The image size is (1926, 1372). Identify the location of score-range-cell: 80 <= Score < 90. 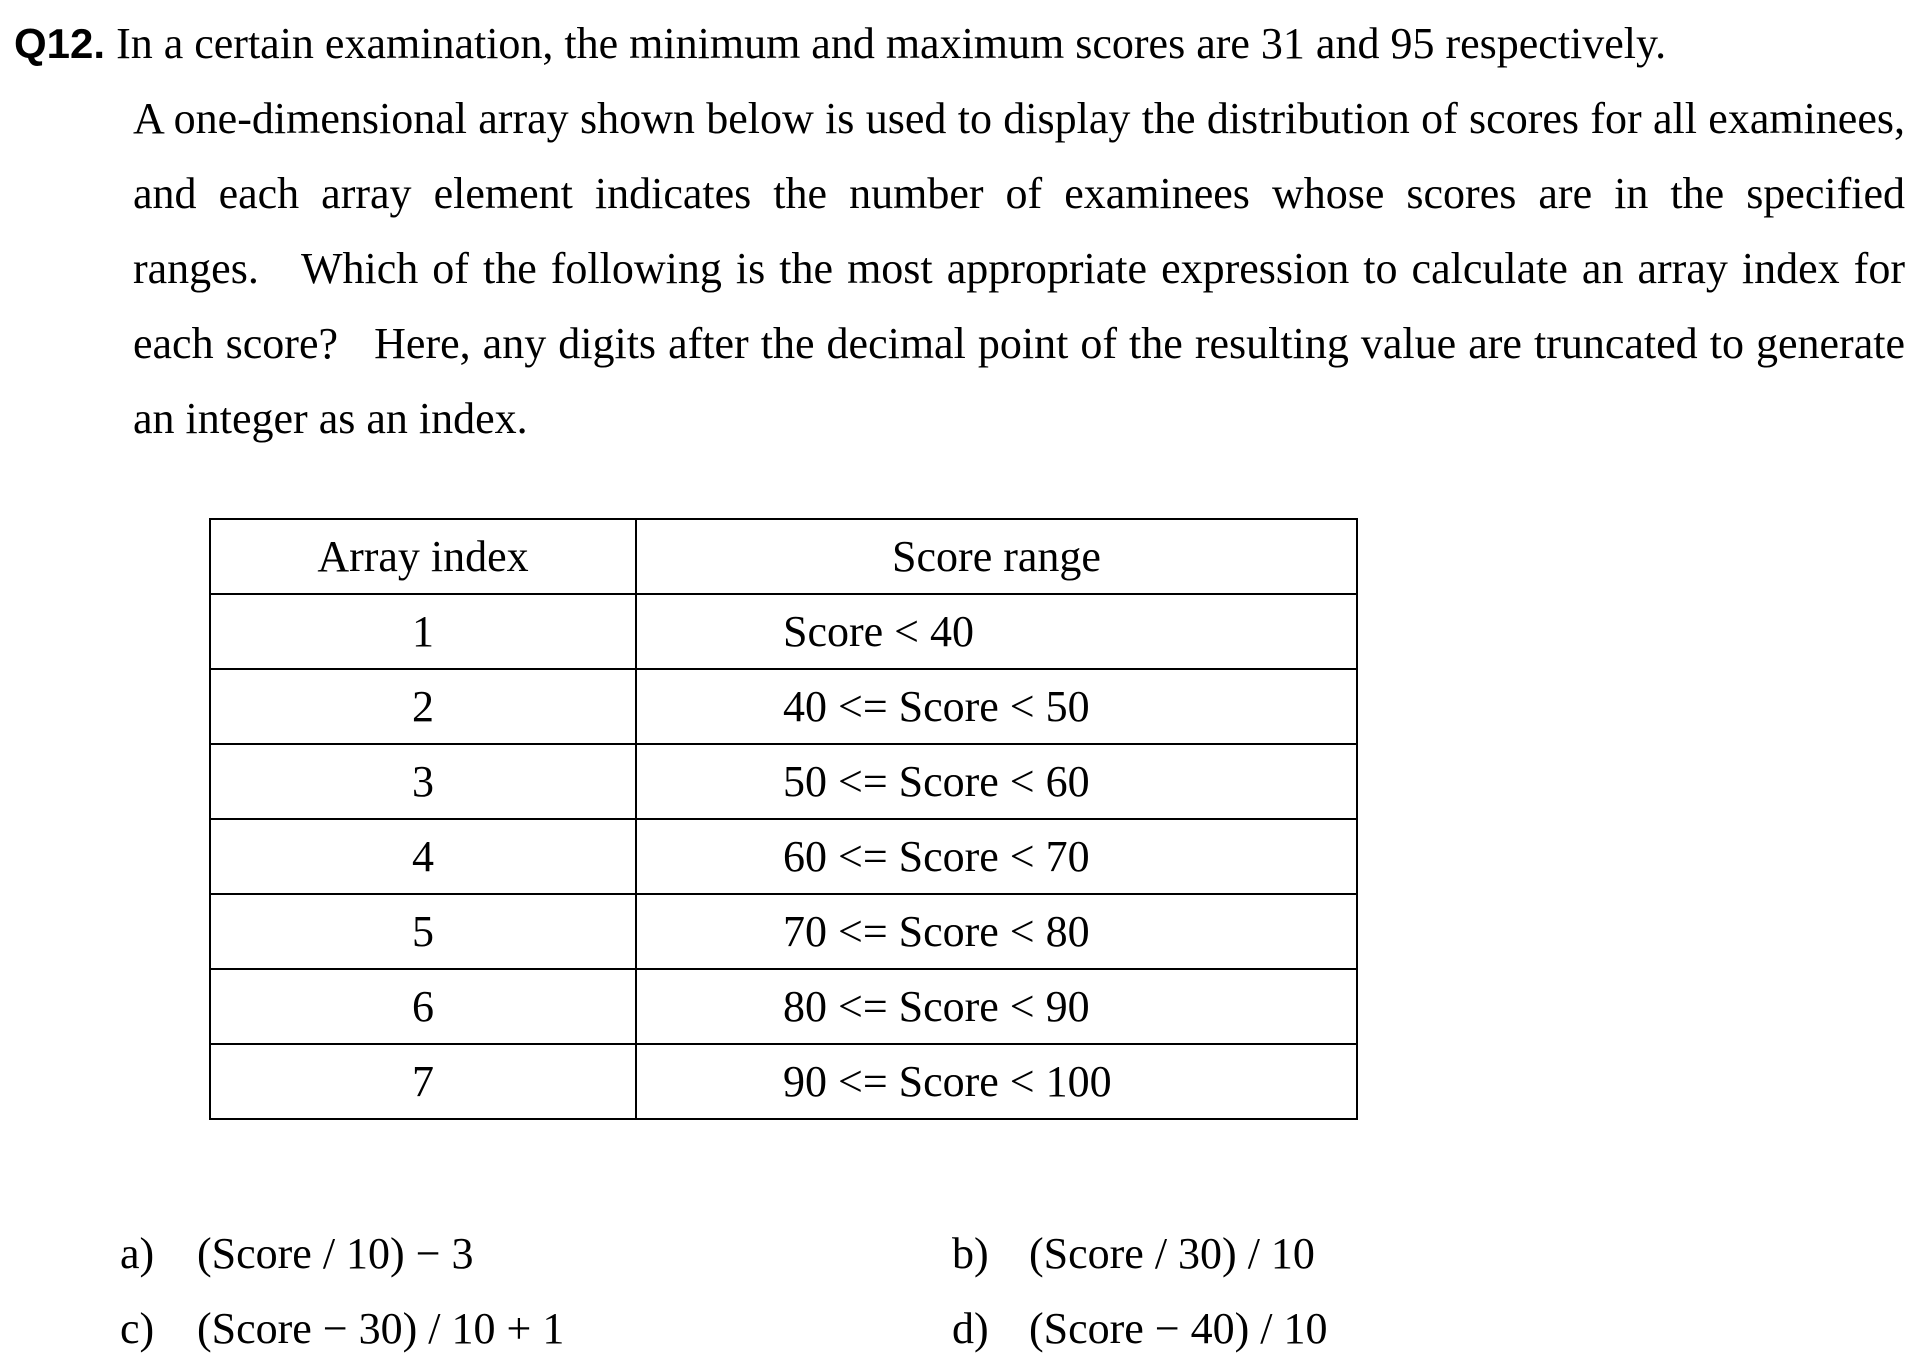
(996, 1006).